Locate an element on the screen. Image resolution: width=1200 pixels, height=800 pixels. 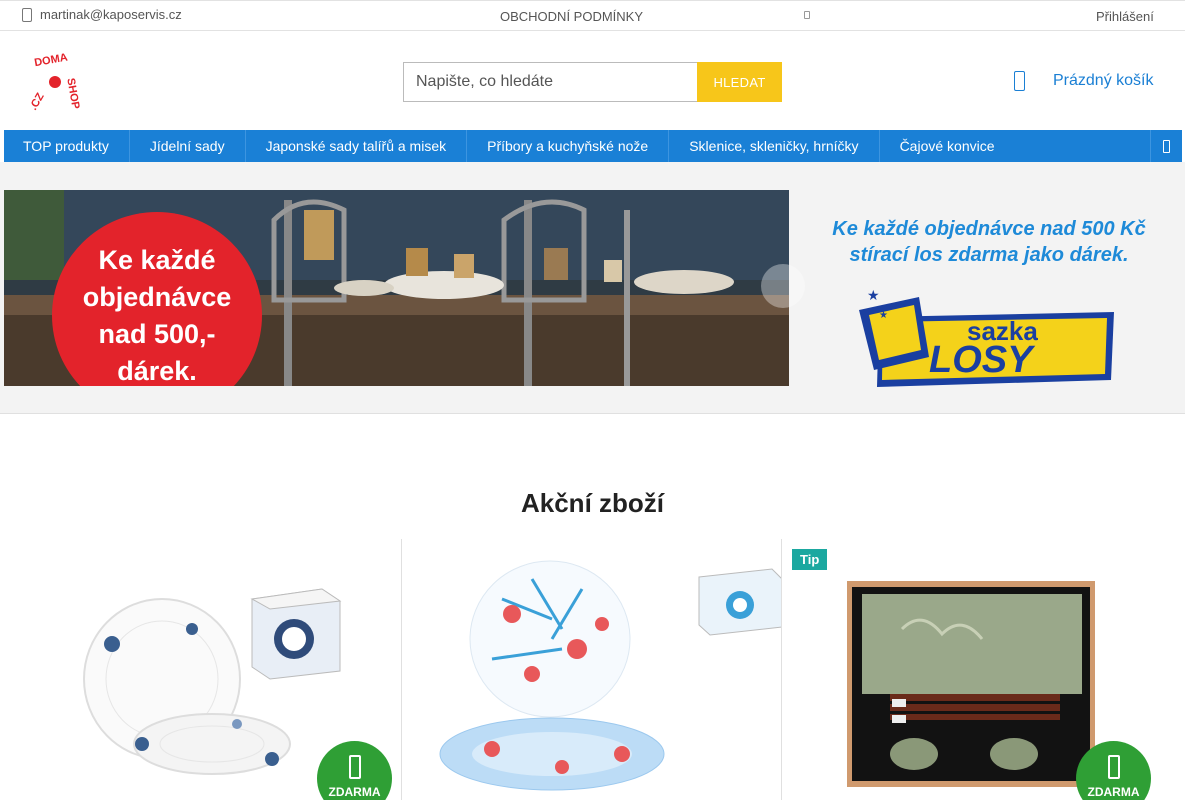
cart-icon is located at coordinates (1019, 81).